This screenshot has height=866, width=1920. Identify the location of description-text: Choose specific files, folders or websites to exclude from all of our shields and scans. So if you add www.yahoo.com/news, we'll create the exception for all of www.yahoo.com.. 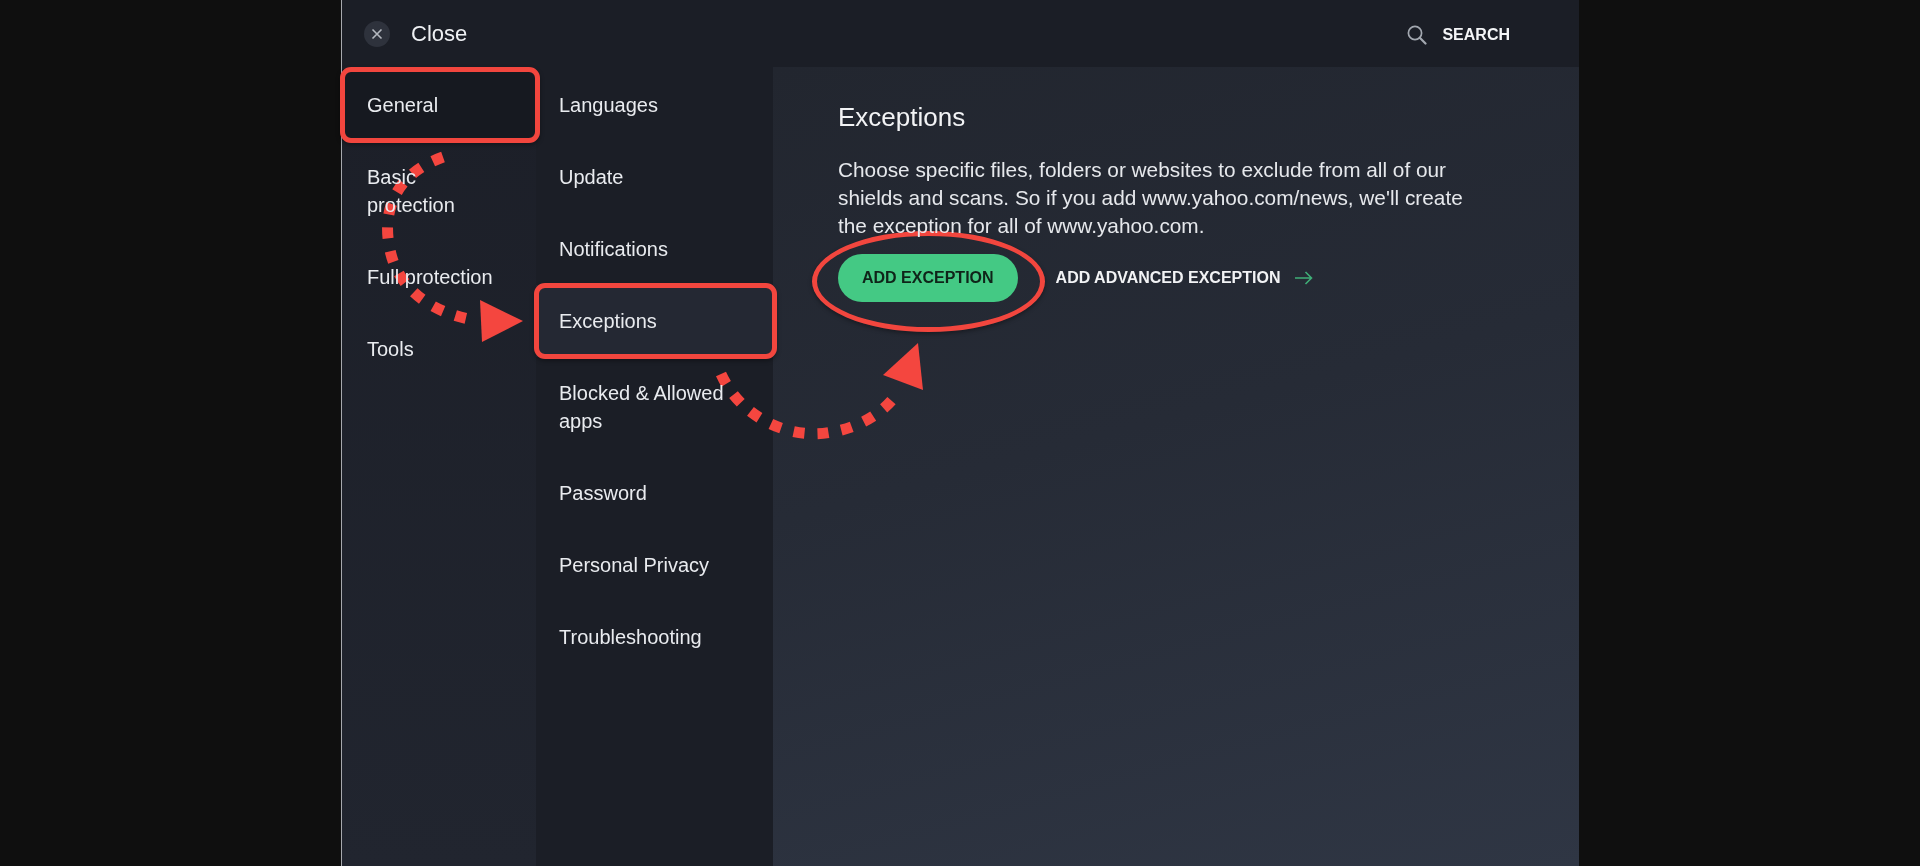
(1151, 198).